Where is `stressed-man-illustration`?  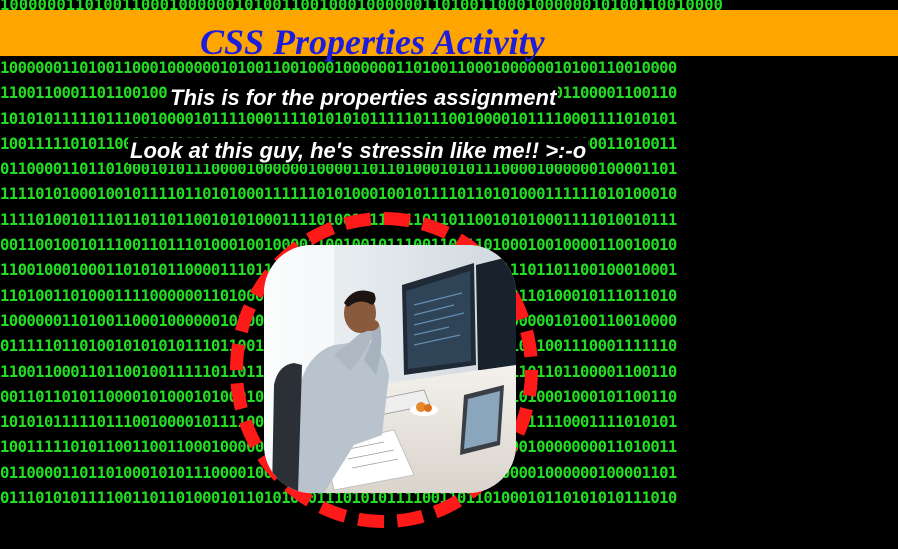 stressed-man-illustration is located at coordinates (390, 369).